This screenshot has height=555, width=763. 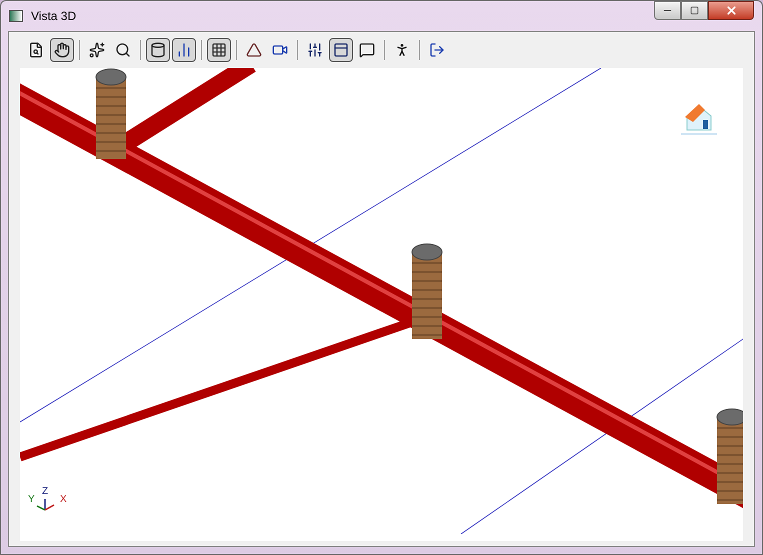 I want to click on axis-label: X, so click(x=63, y=500).